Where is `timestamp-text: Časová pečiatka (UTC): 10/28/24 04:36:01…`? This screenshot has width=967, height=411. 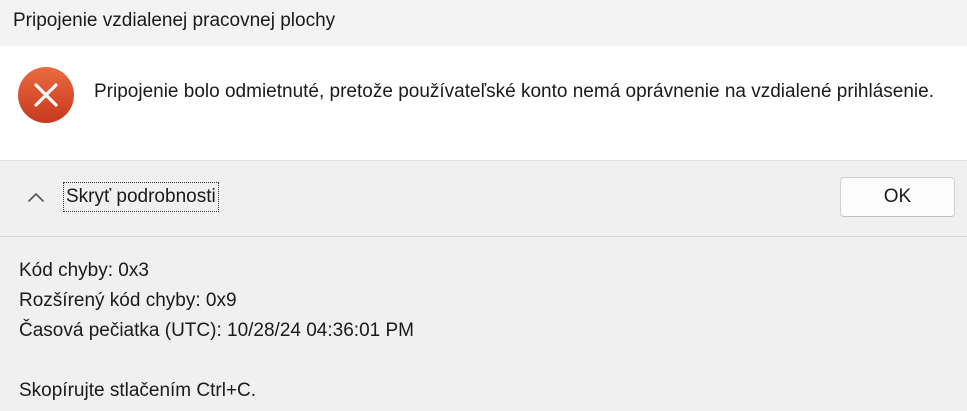 timestamp-text: Časová pečiatka (UTC): 10/28/24 04:36:01… is located at coordinates (216, 330).